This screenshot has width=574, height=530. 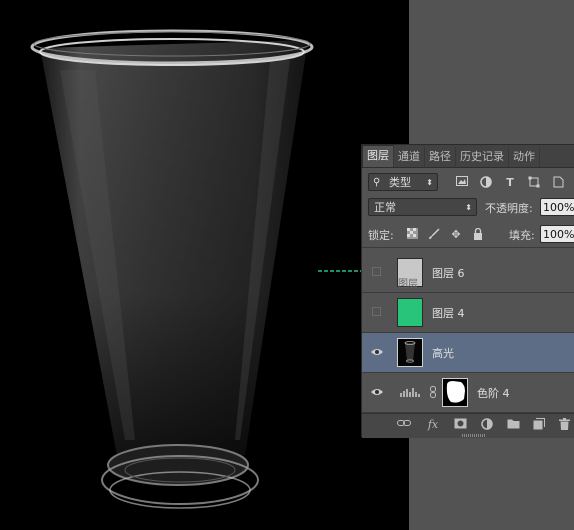 What do you see at coordinates (422, 207) in the screenshot?
I see `blend-mode-select: 正常 ⬍` at bounding box center [422, 207].